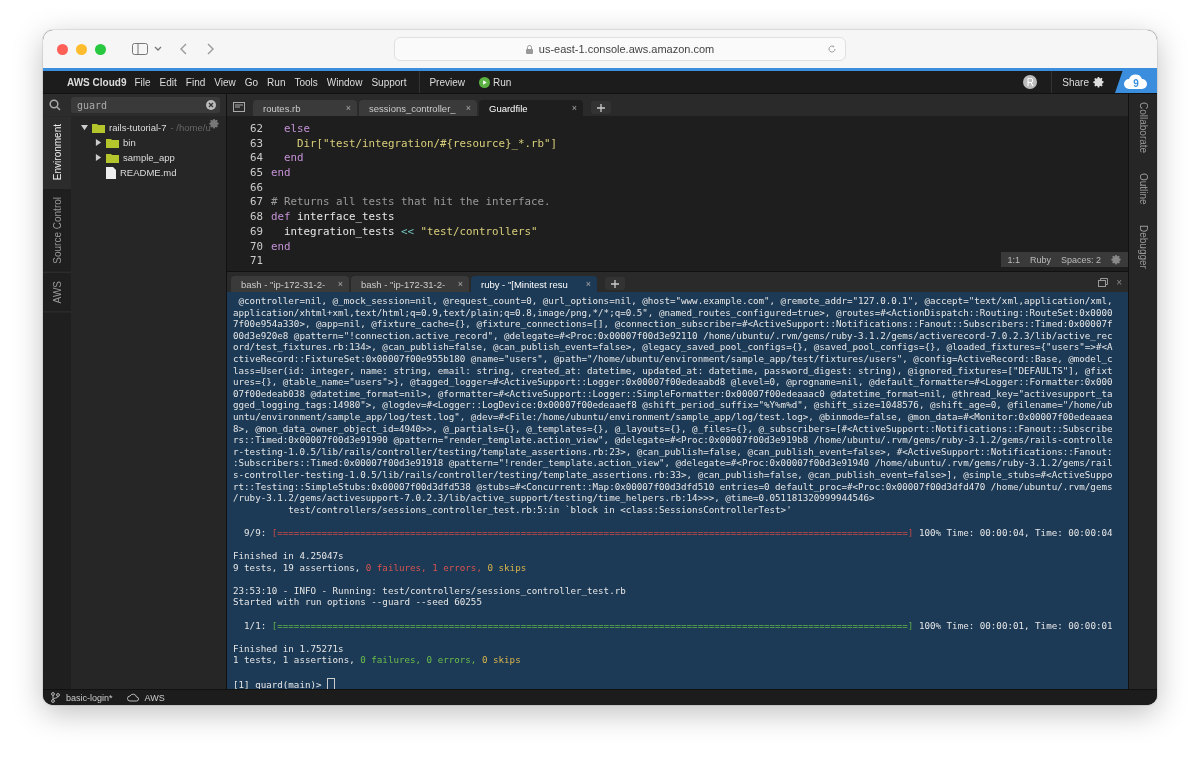  I want to click on code-line: # Returns all tests that hit the interface., so click(411, 203).